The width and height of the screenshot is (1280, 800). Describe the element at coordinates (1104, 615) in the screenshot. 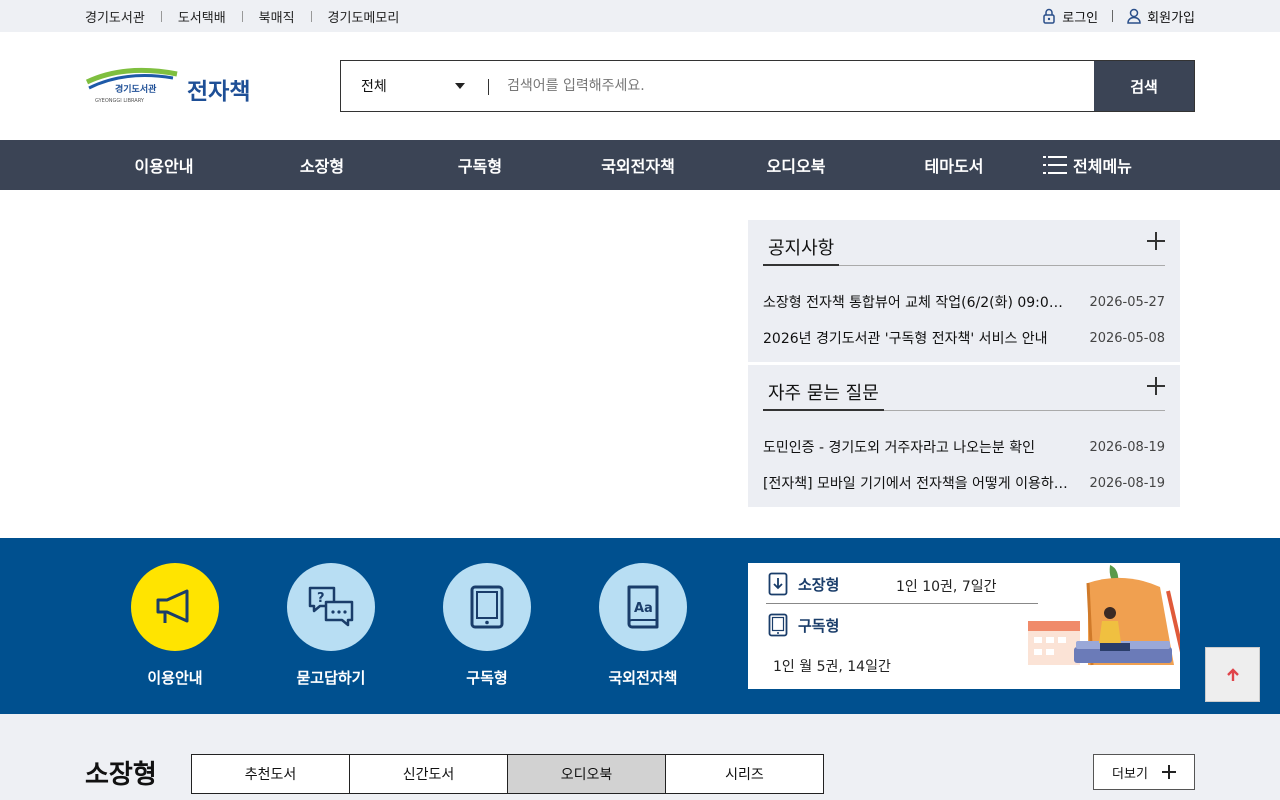

I see `reading-illustration` at that location.